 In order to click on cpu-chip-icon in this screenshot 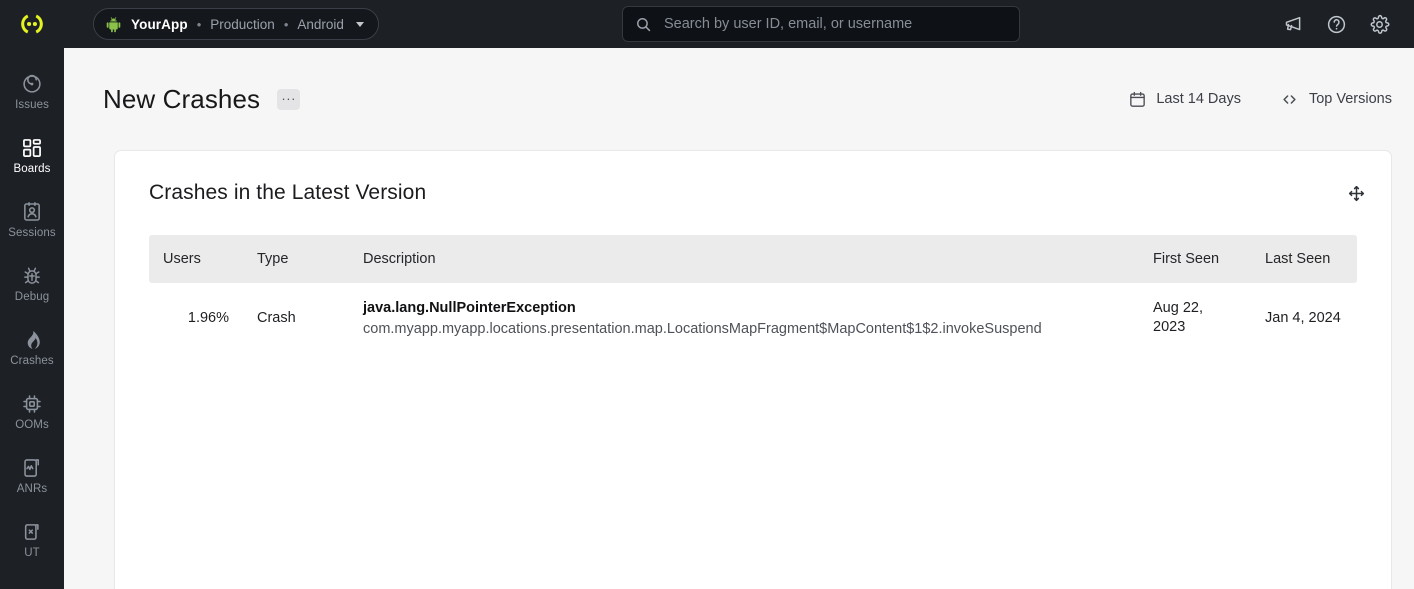, I will do `click(32, 404)`.